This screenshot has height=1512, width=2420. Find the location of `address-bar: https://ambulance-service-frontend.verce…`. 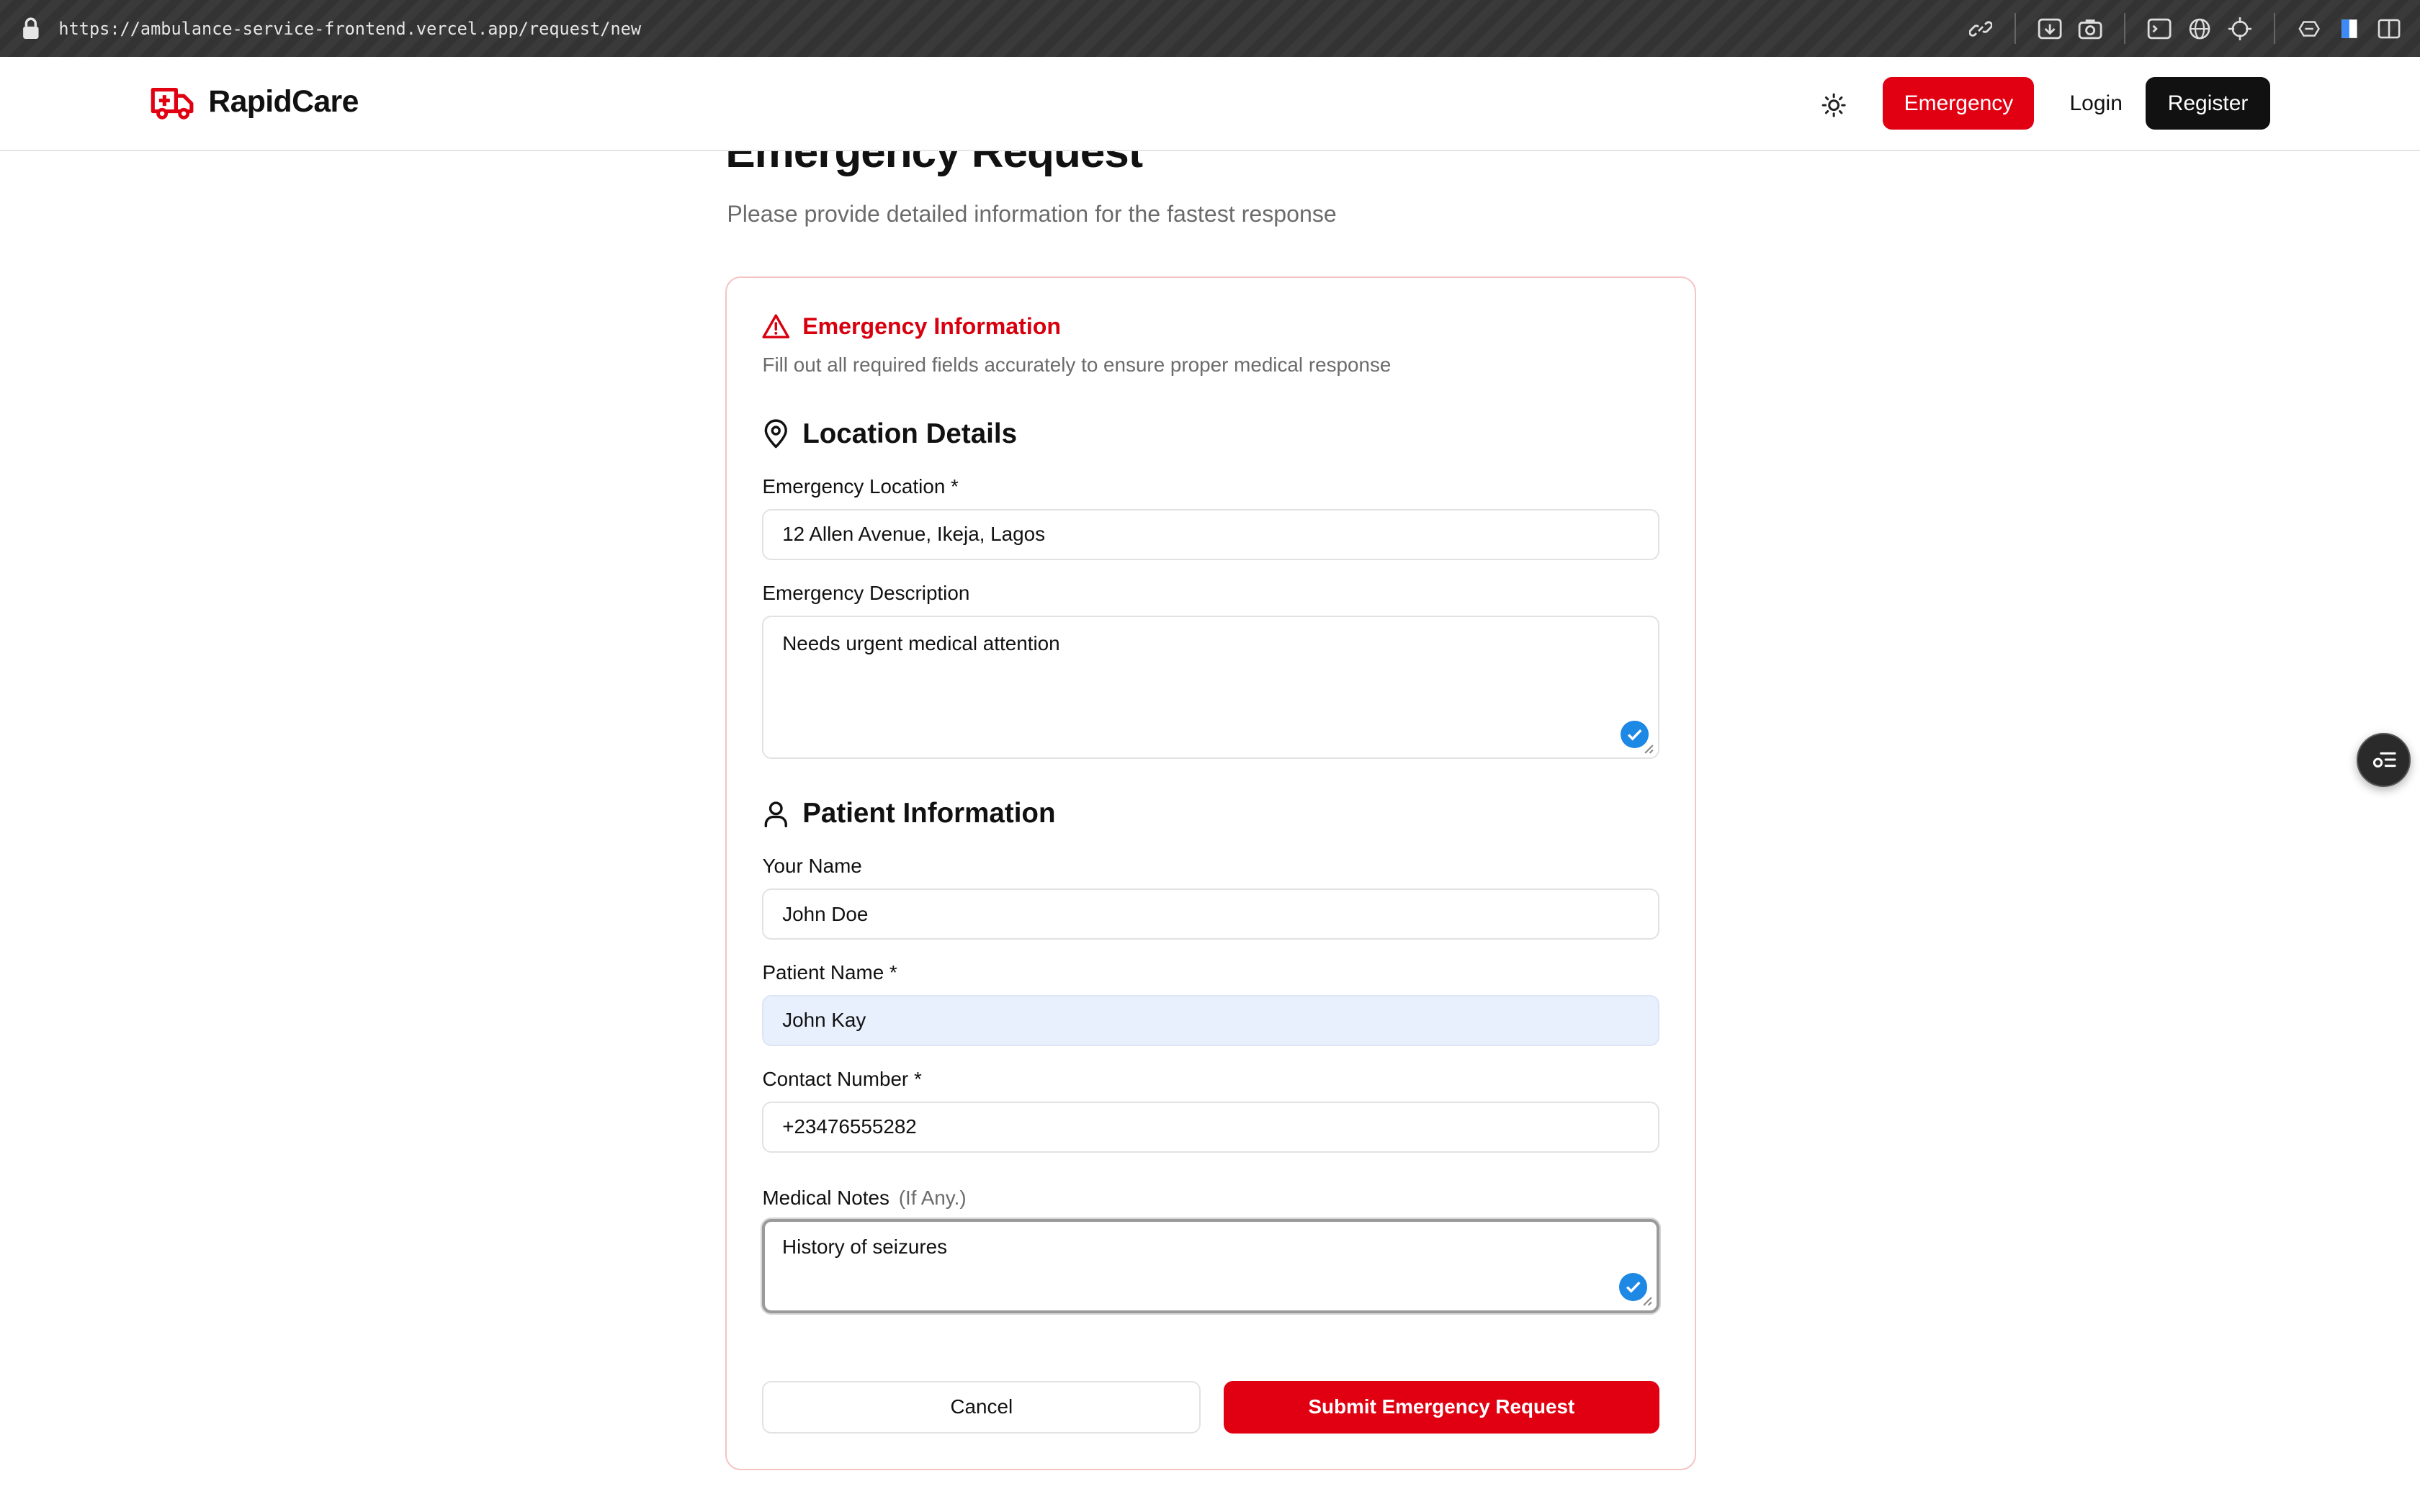

address-bar: https://ambulance-service-frontend.verce… is located at coordinates (349, 29).